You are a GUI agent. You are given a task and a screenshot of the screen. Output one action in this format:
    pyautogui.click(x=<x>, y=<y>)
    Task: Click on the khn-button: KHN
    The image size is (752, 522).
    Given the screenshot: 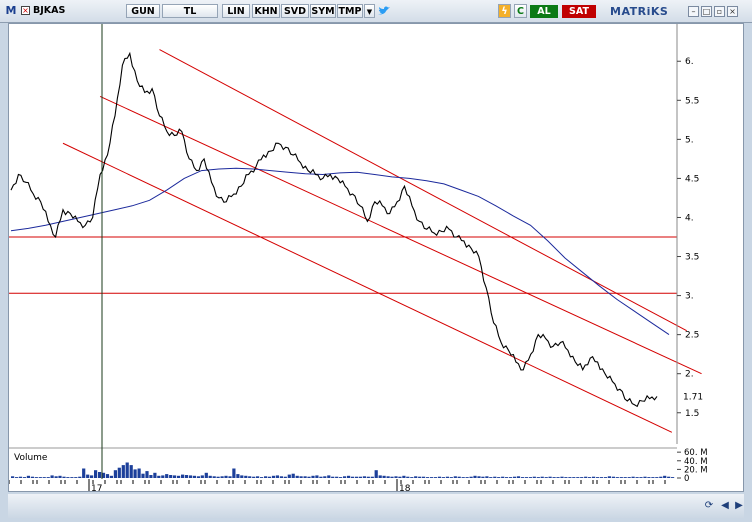 What is the action you would take?
    pyautogui.click(x=266, y=11)
    